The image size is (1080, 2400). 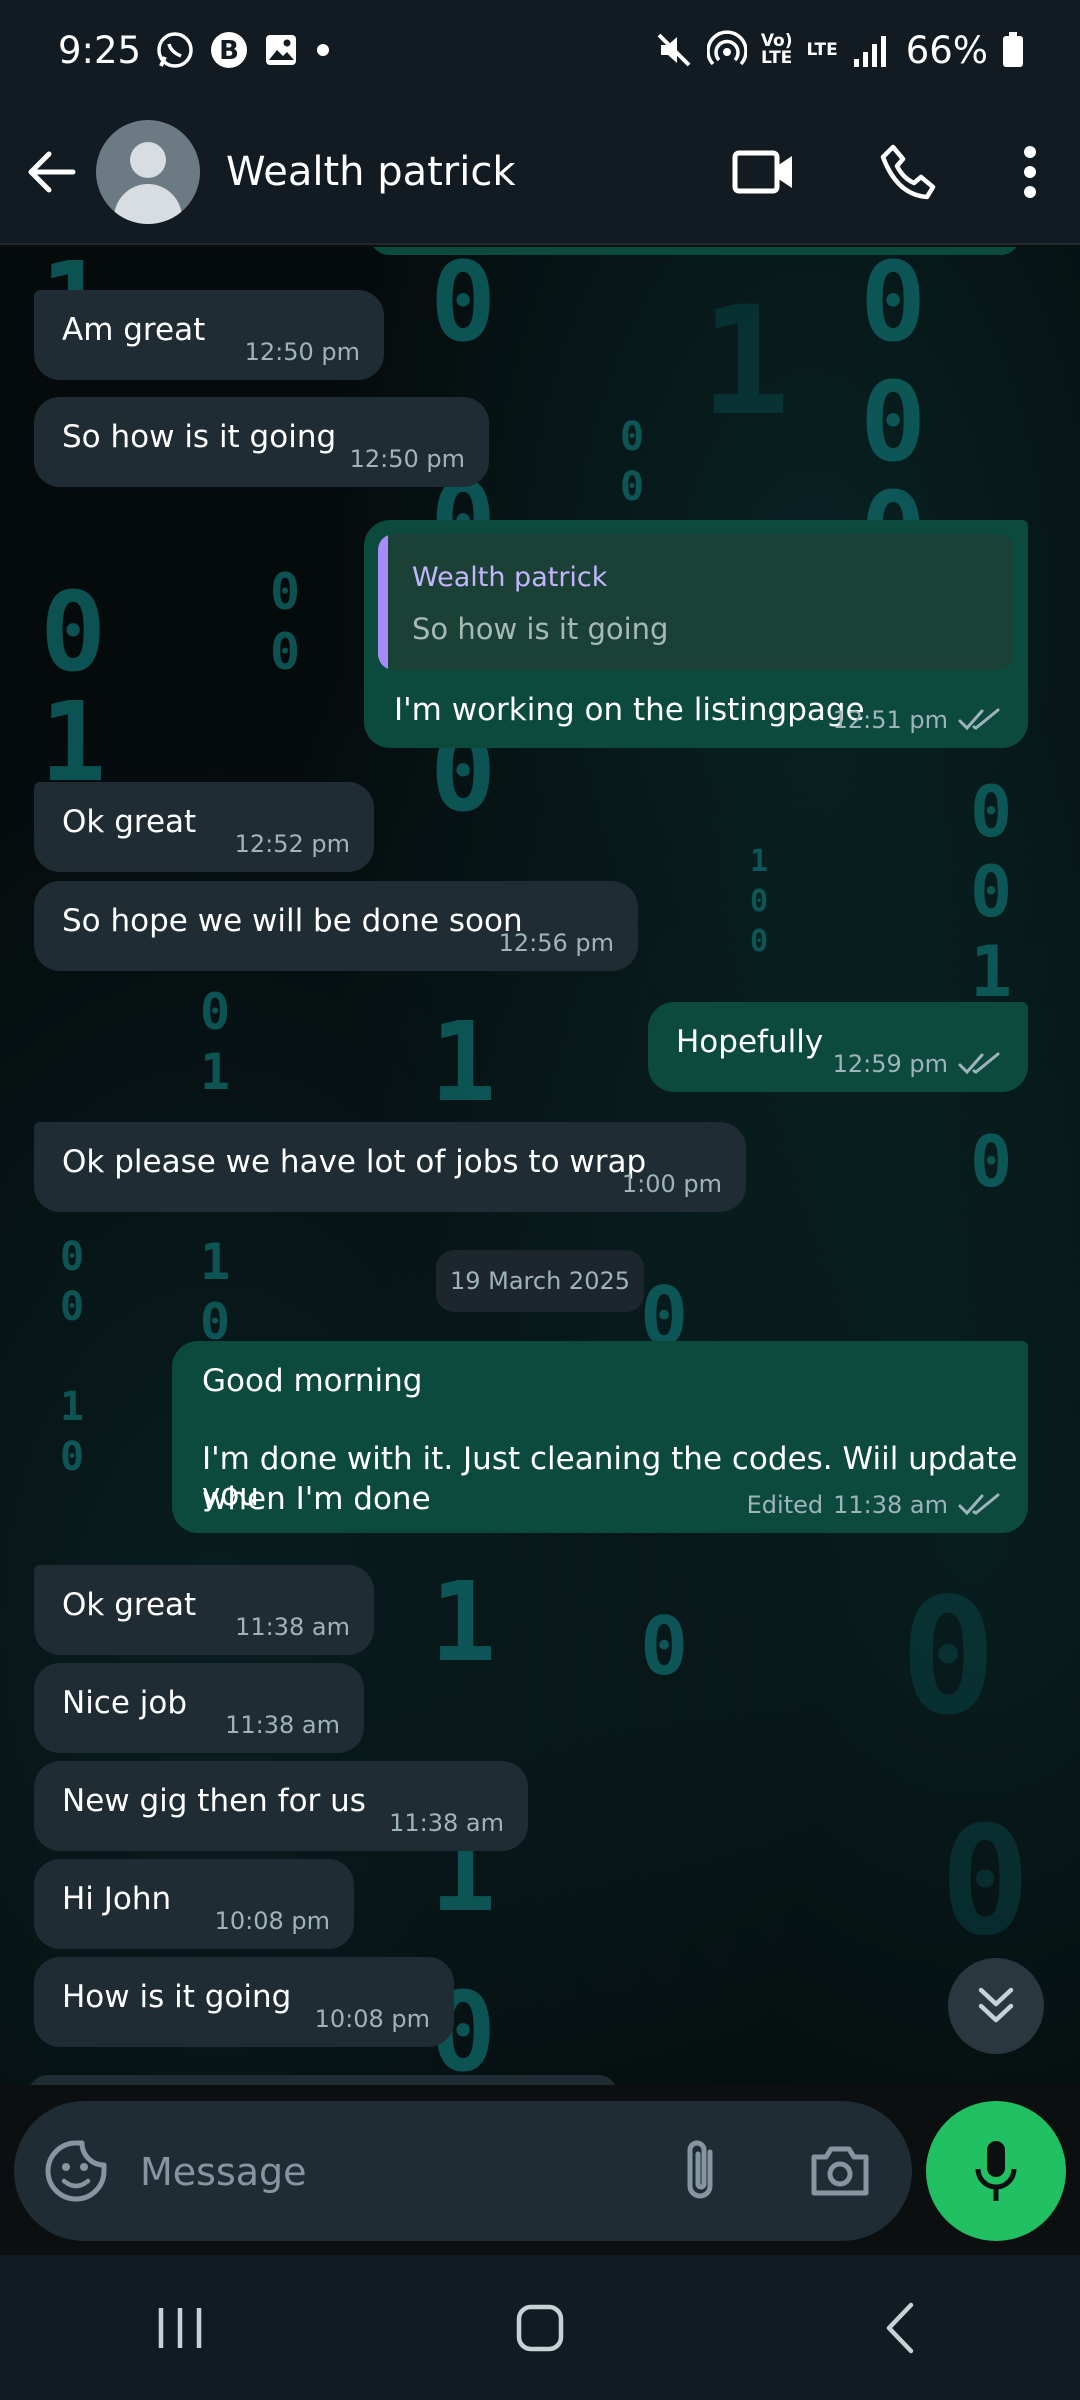 What do you see at coordinates (946, 50) in the screenshot?
I see `battery-percent: 66%` at bounding box center [946, 50].